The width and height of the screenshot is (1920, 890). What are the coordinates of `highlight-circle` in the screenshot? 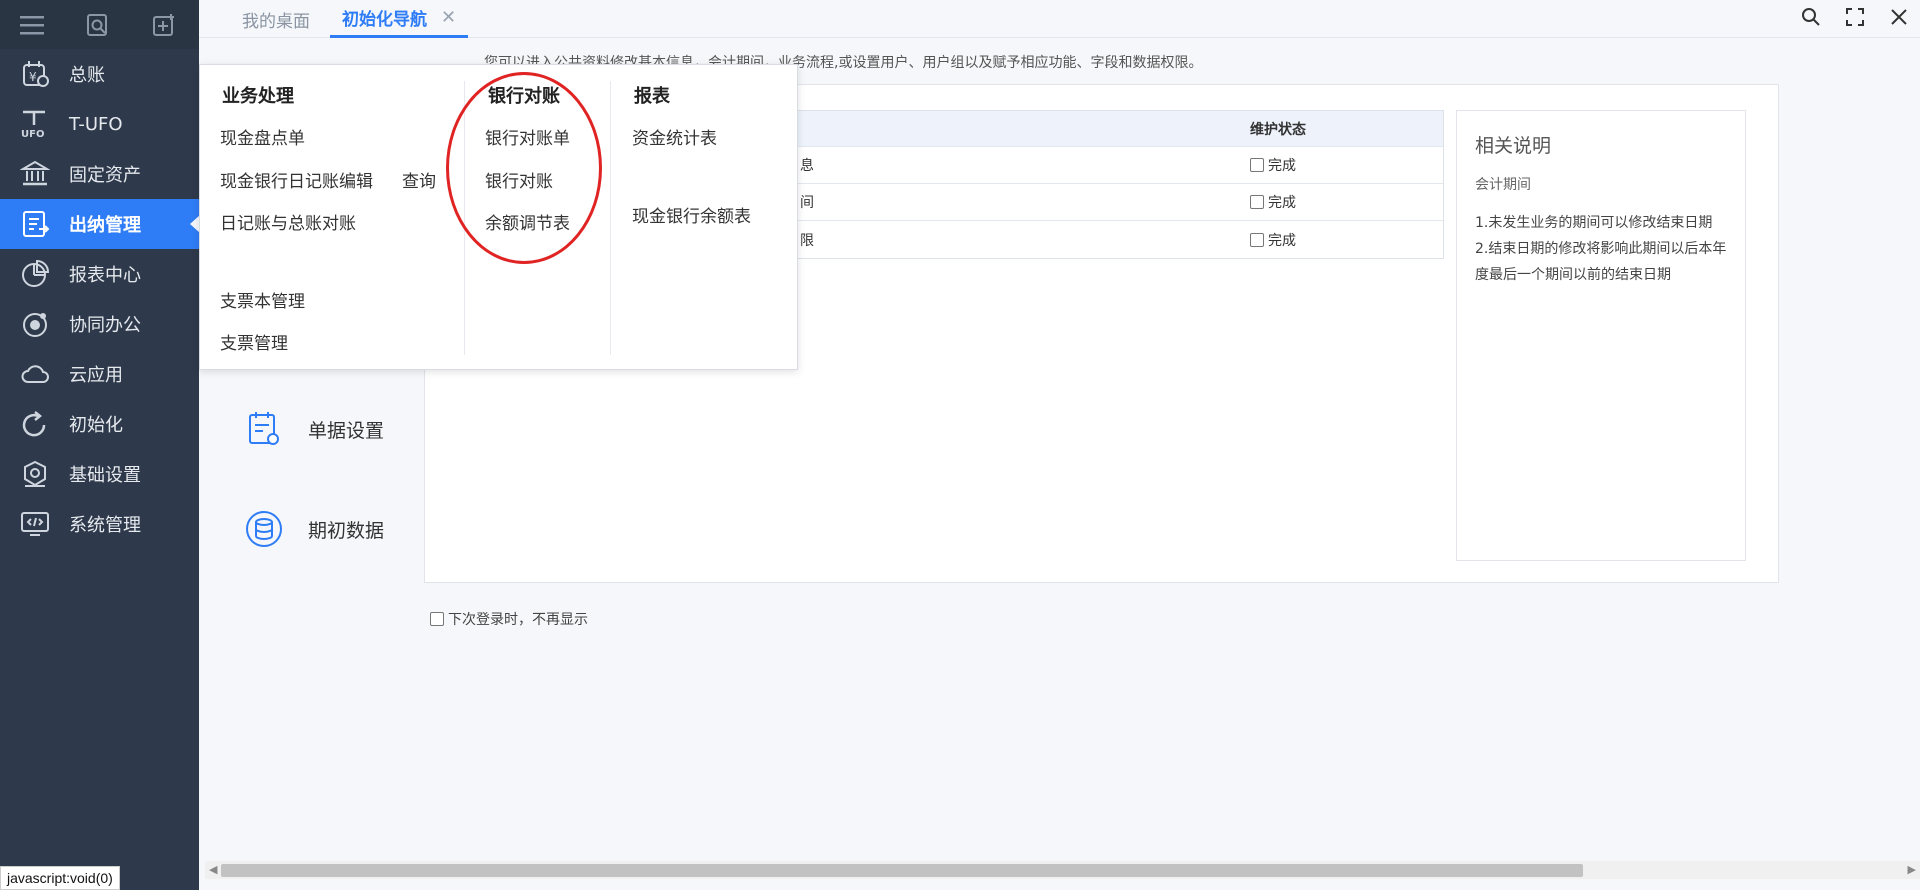 It's located at (524, 168).